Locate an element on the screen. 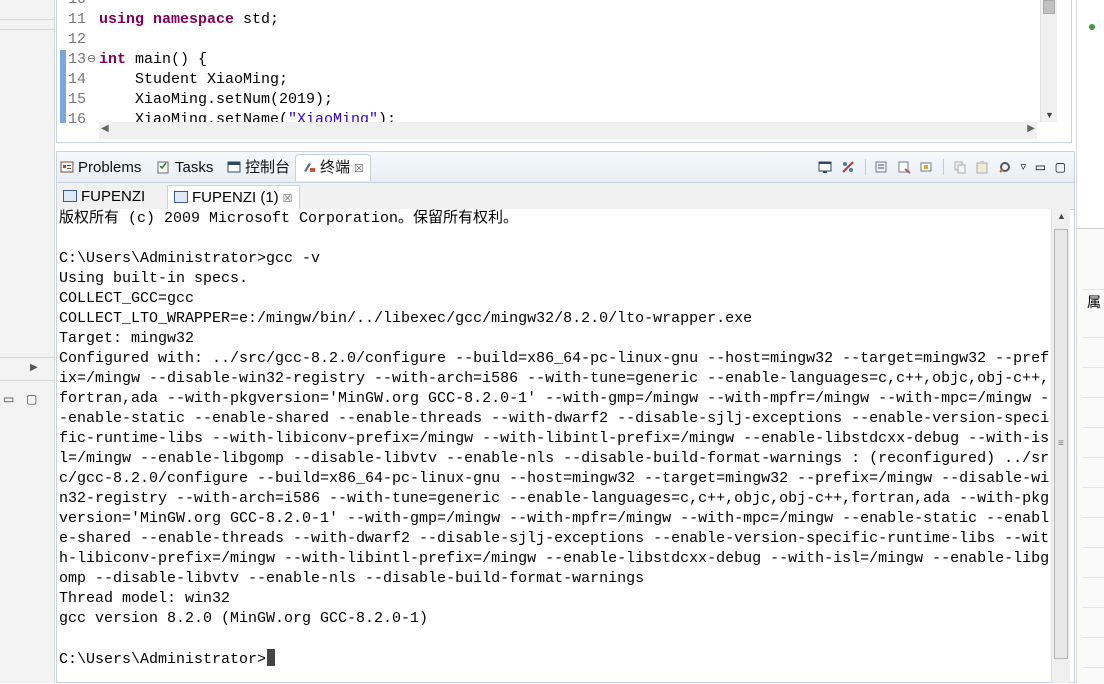 The width and height of the screenshot is (1104, 684). scroll-thumb is located at coordinates (1049, 7).